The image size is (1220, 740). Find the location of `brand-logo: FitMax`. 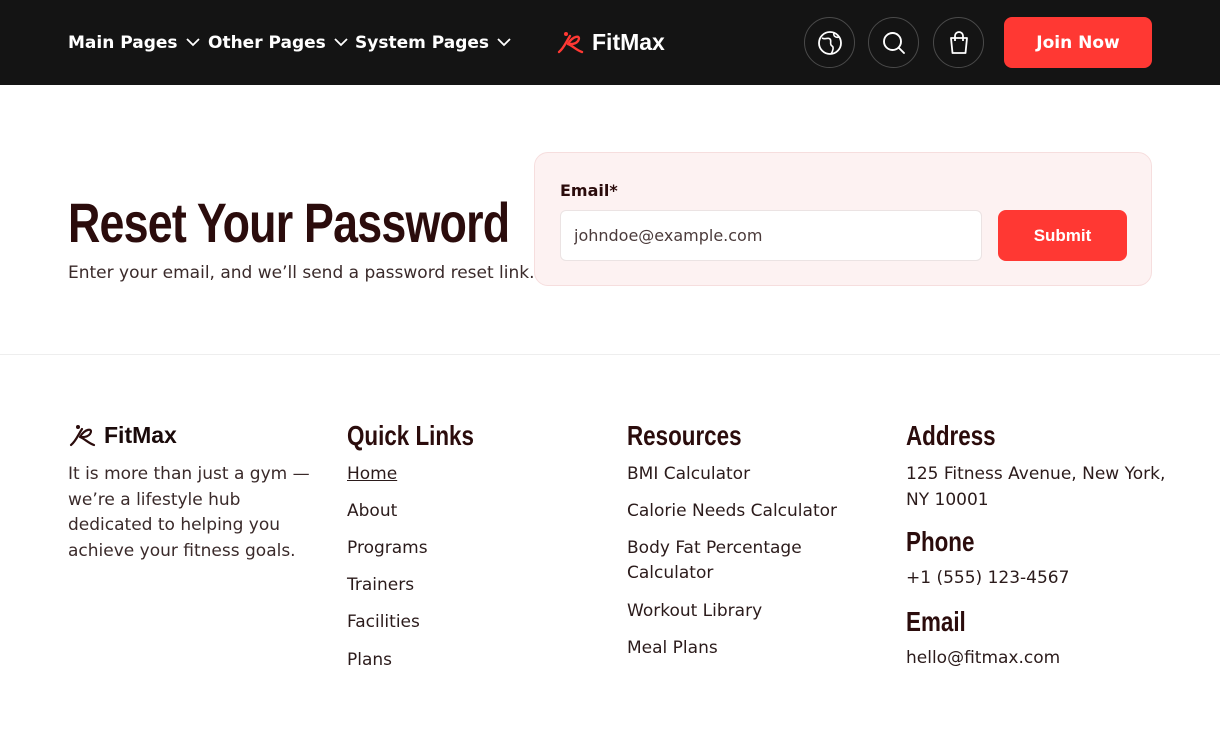

brand-logo: FitMax is located at coordinates (610, 42).